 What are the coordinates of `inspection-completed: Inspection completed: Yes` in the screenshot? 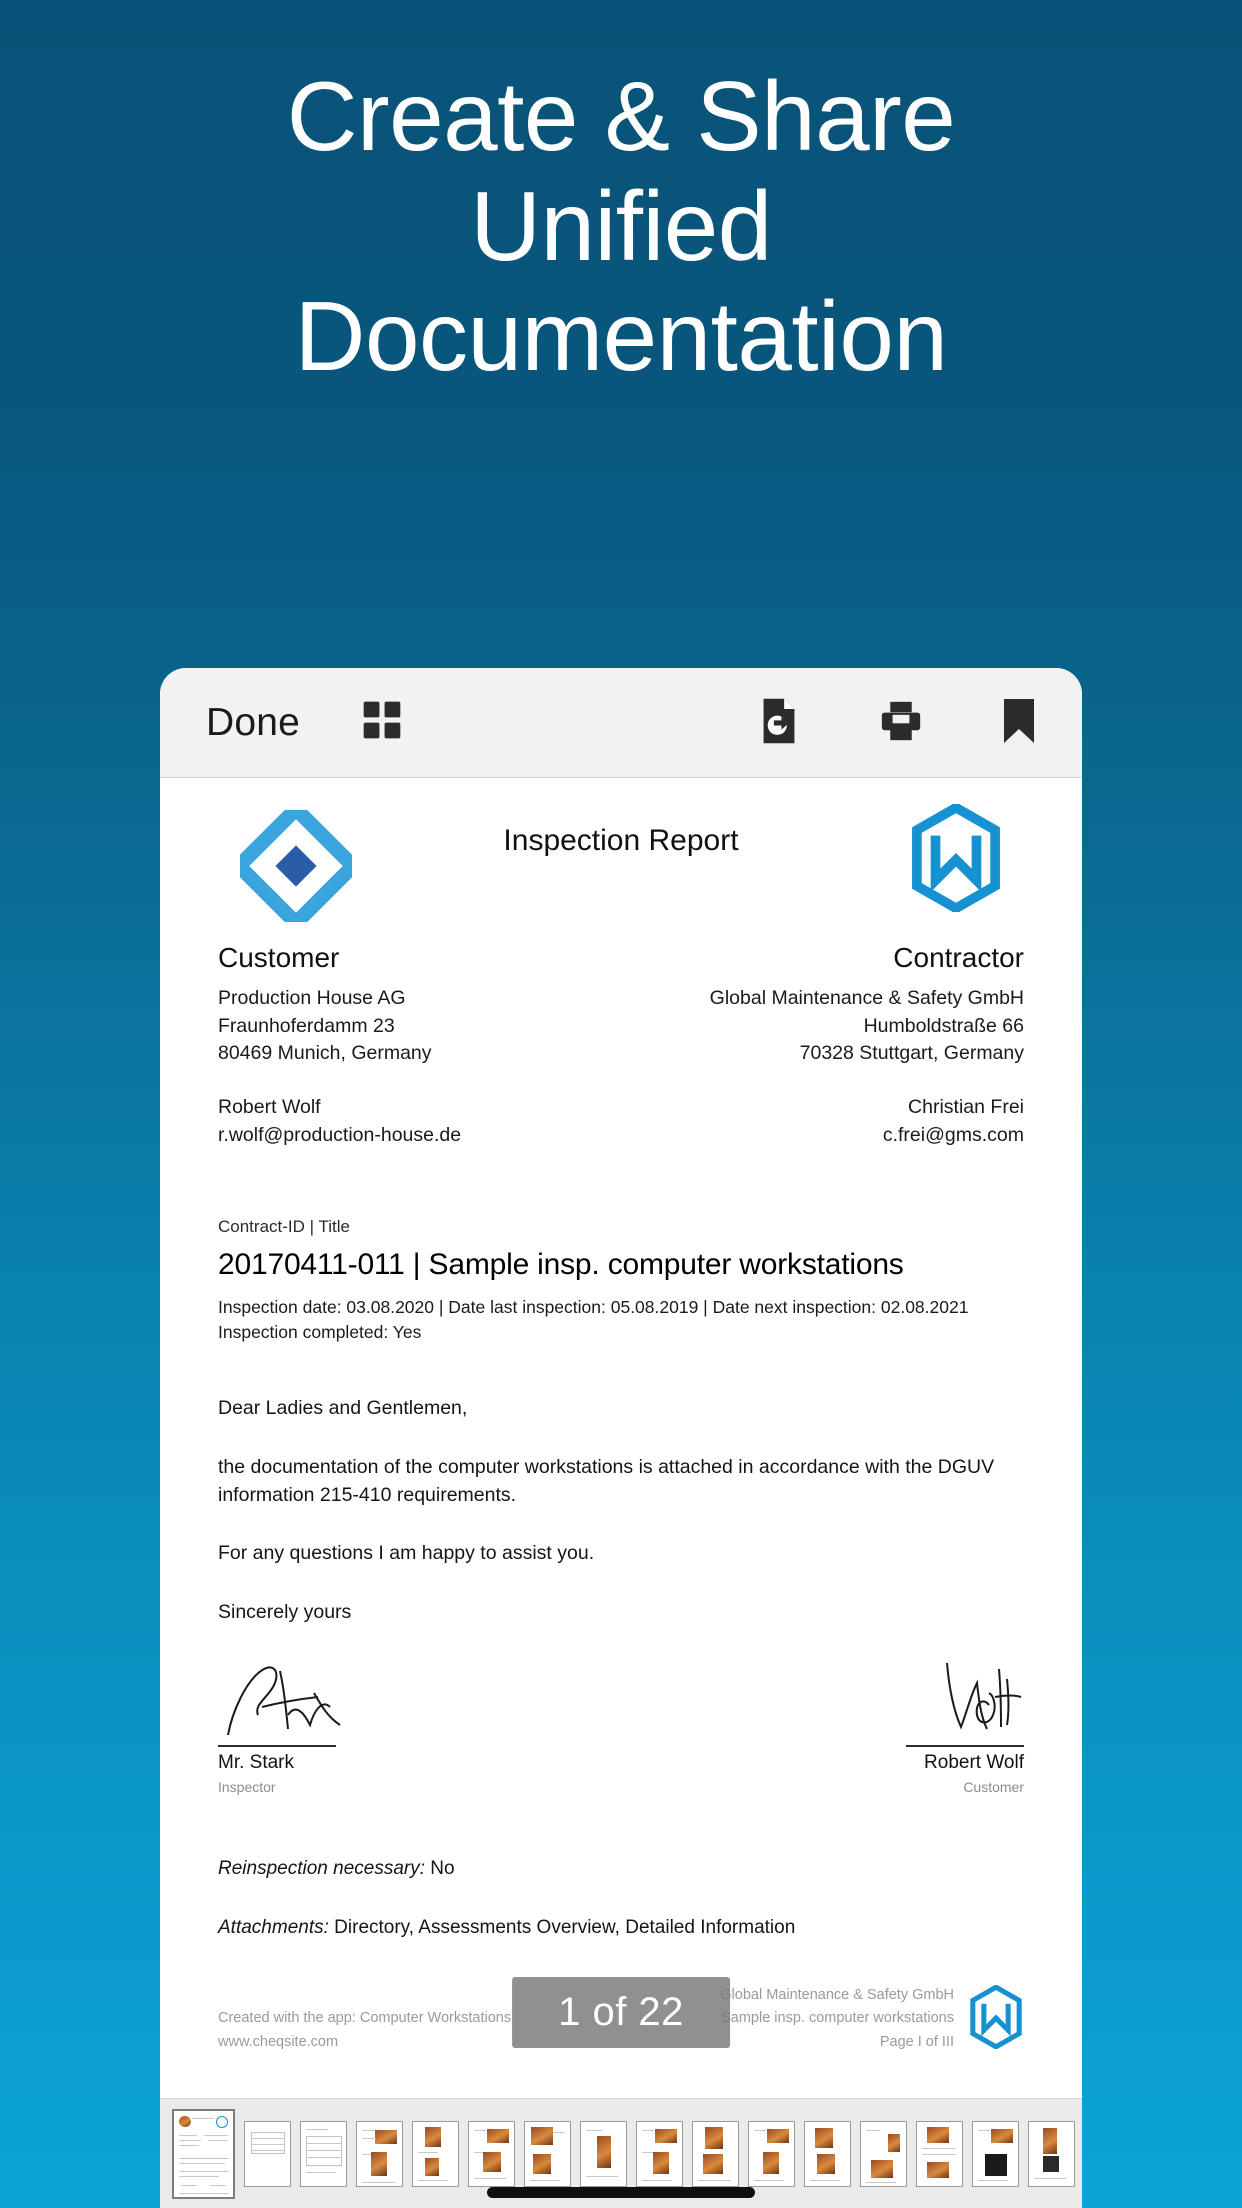 It's located at (320, 1332).